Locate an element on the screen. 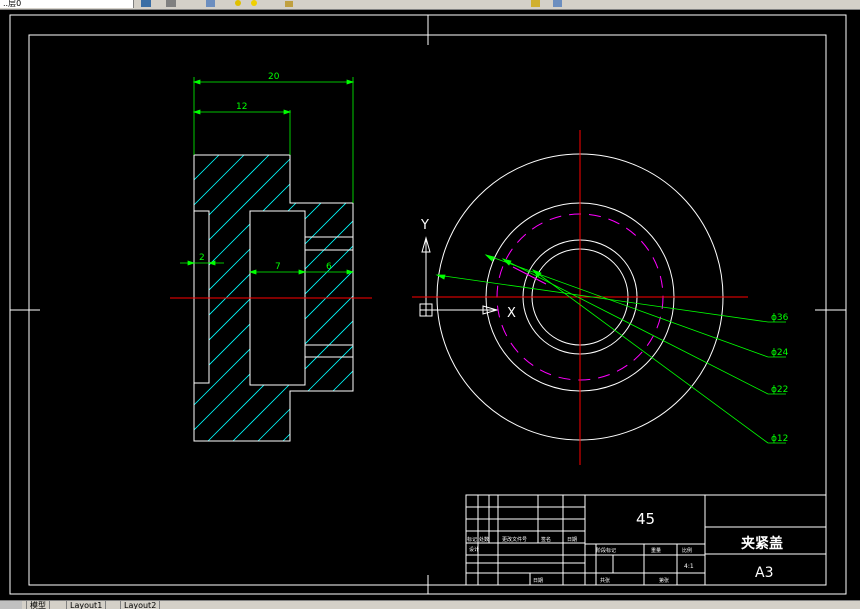 The height and width of the screenshot is (609, 860). cube-icon is located at coordinates (211, 4).